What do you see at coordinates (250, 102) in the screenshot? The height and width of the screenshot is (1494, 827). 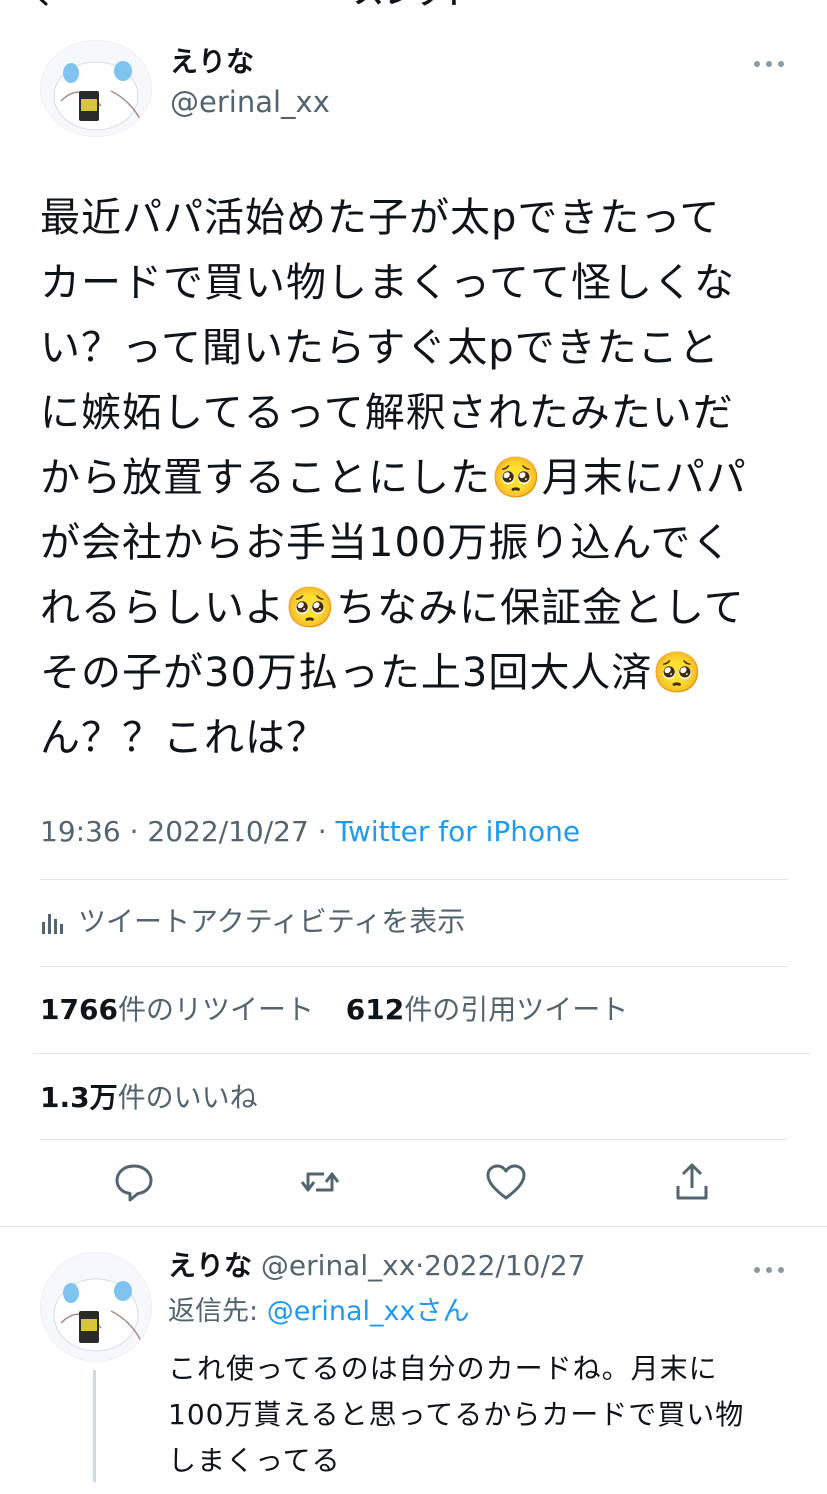 I see `author-handle: @erinal_xx` at bounding box center [250, 102].